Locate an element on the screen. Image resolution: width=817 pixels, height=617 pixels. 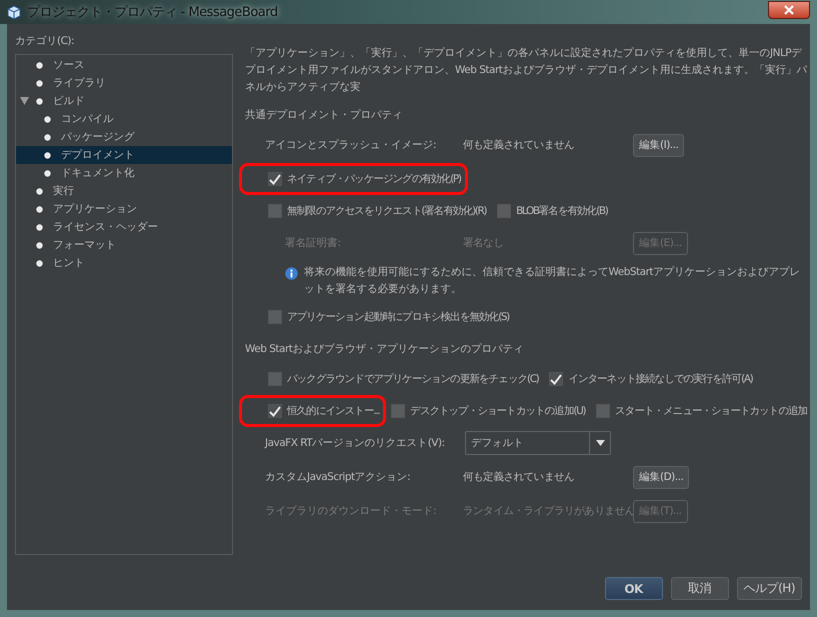
tree-item: ビルド is located at coordinates (124, 101).